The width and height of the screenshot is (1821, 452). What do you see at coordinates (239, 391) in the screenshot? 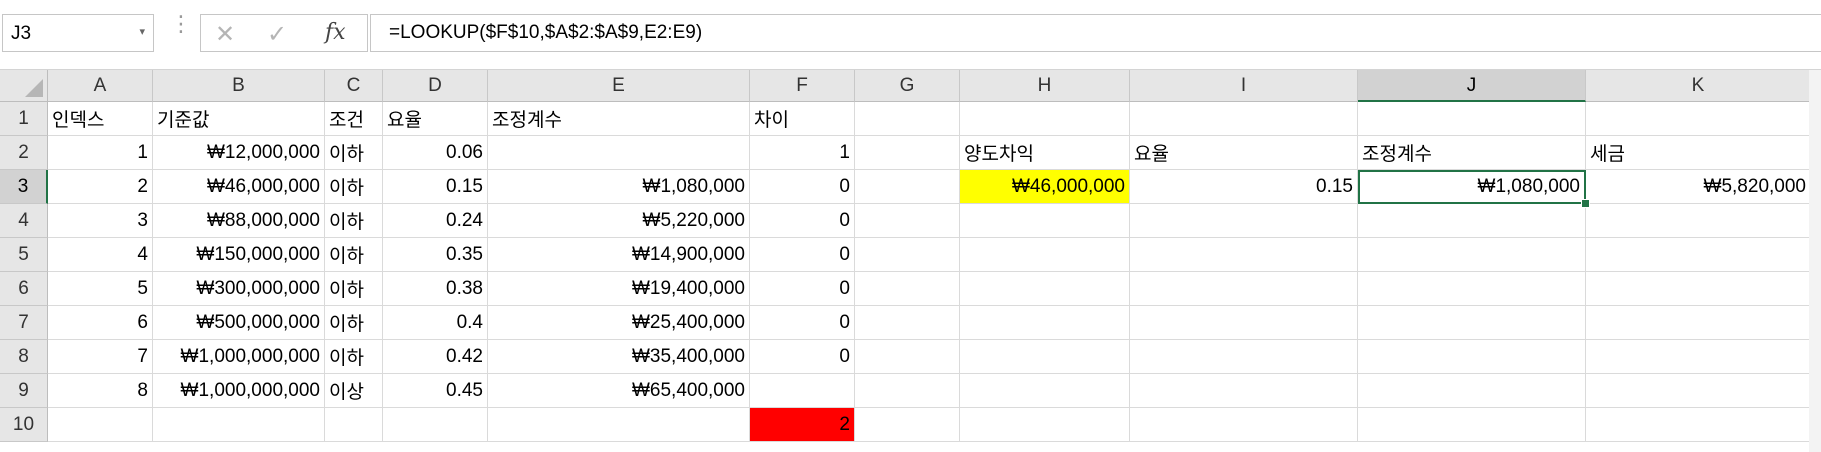
I see `cell-b9: ₩1,000,000,000` at bounding box center [239, 391].